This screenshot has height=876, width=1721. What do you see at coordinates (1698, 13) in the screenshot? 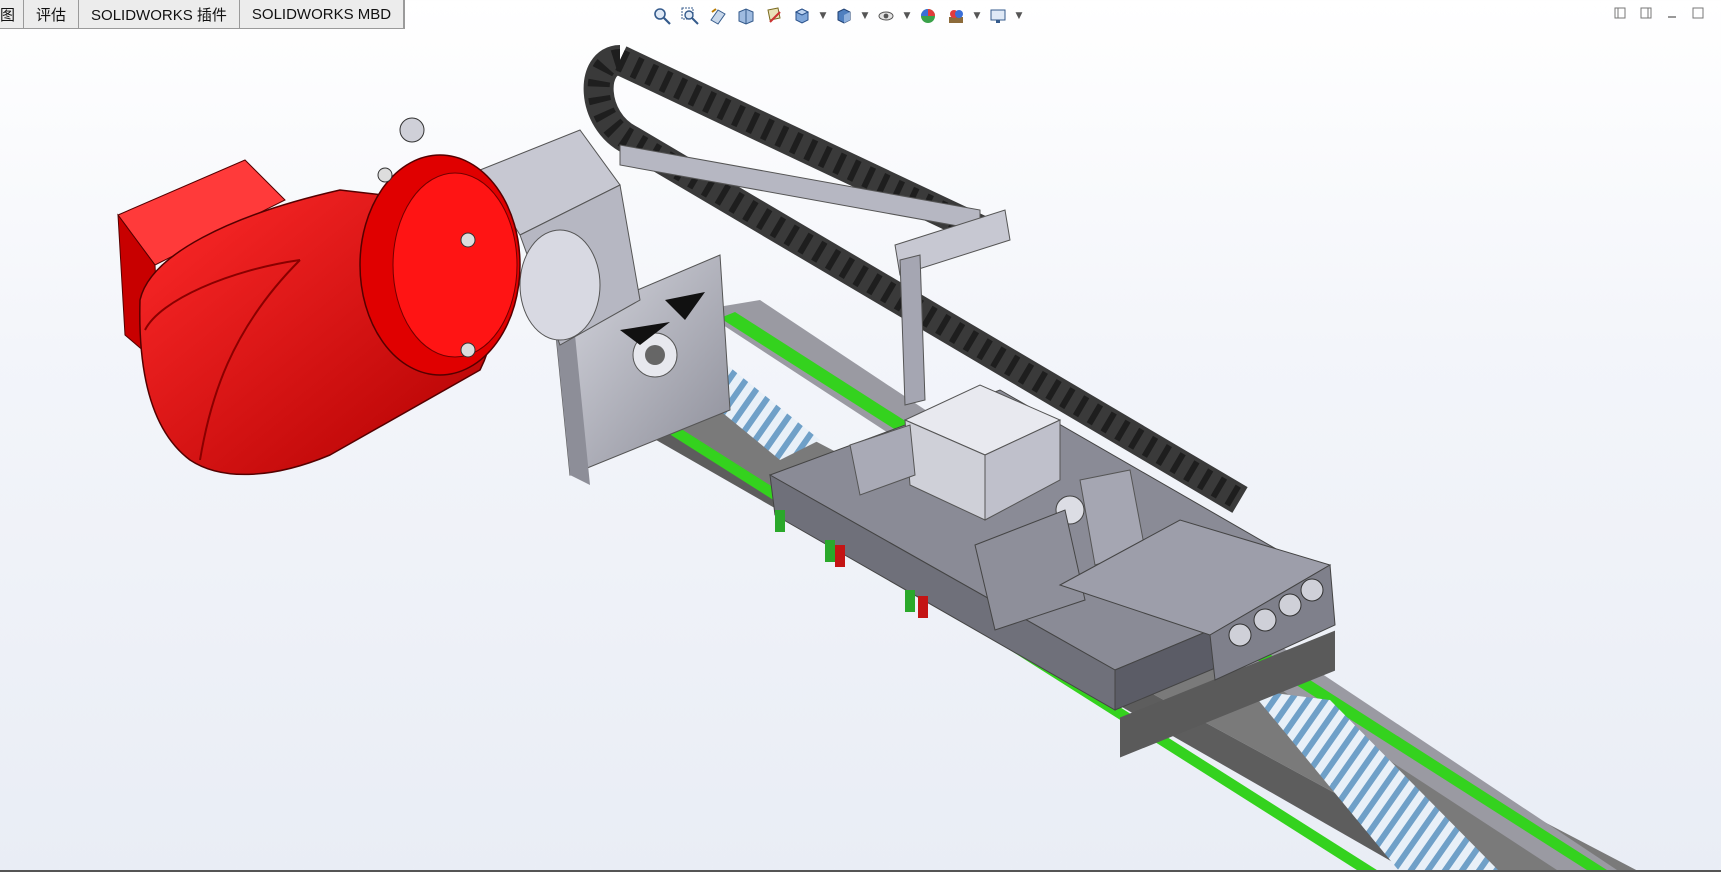
I see `close-icon` at bounding box center [1698, 13].